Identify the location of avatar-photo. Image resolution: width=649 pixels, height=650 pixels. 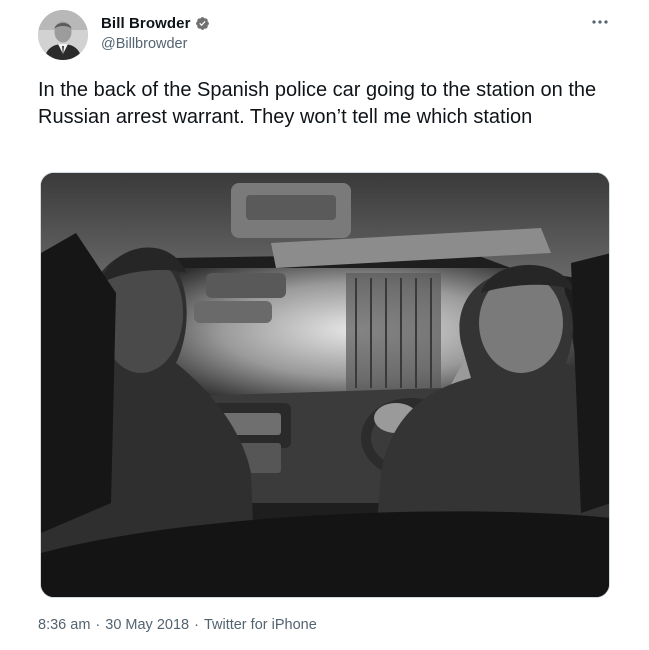
(63, 35).